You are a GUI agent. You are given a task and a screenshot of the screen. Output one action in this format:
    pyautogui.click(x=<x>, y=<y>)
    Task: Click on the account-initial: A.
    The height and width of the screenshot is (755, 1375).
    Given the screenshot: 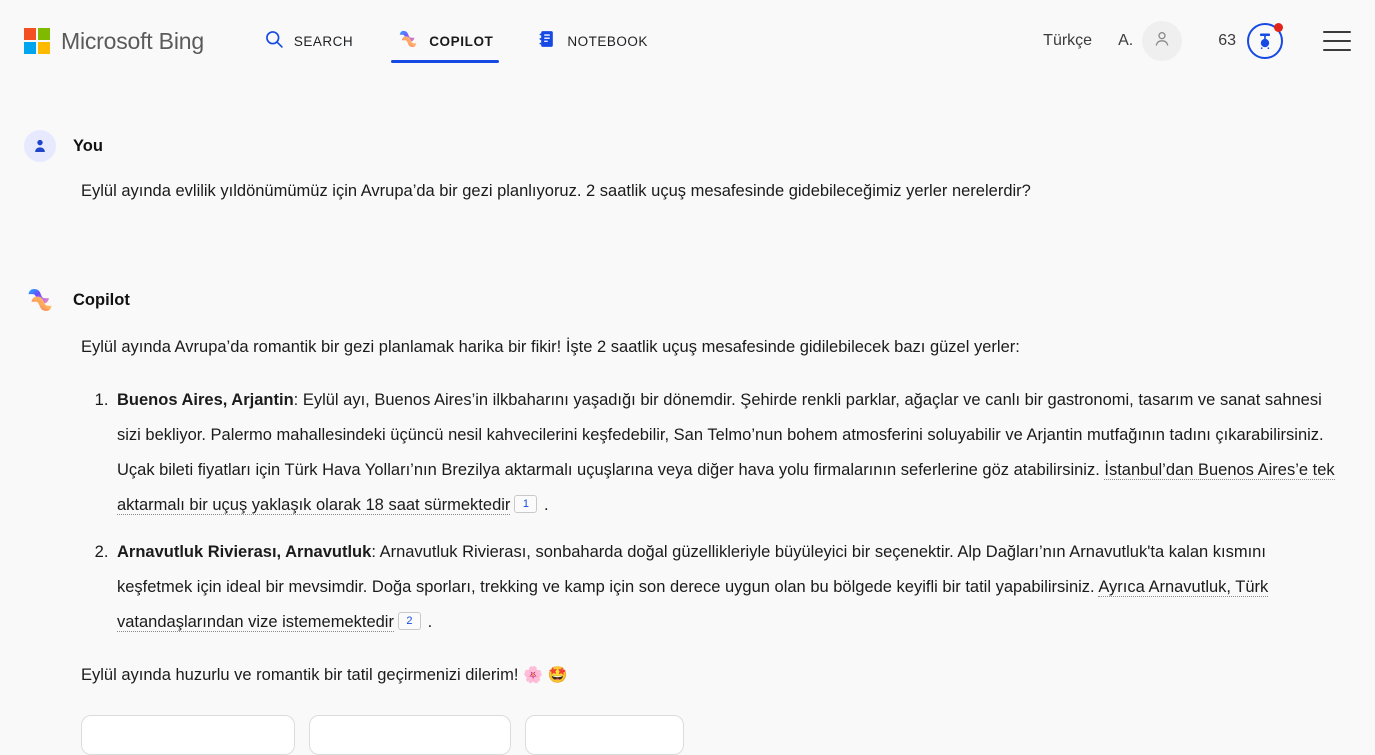 What is the action you would take?
    pyautogui.click(x=1126, y=40)
    